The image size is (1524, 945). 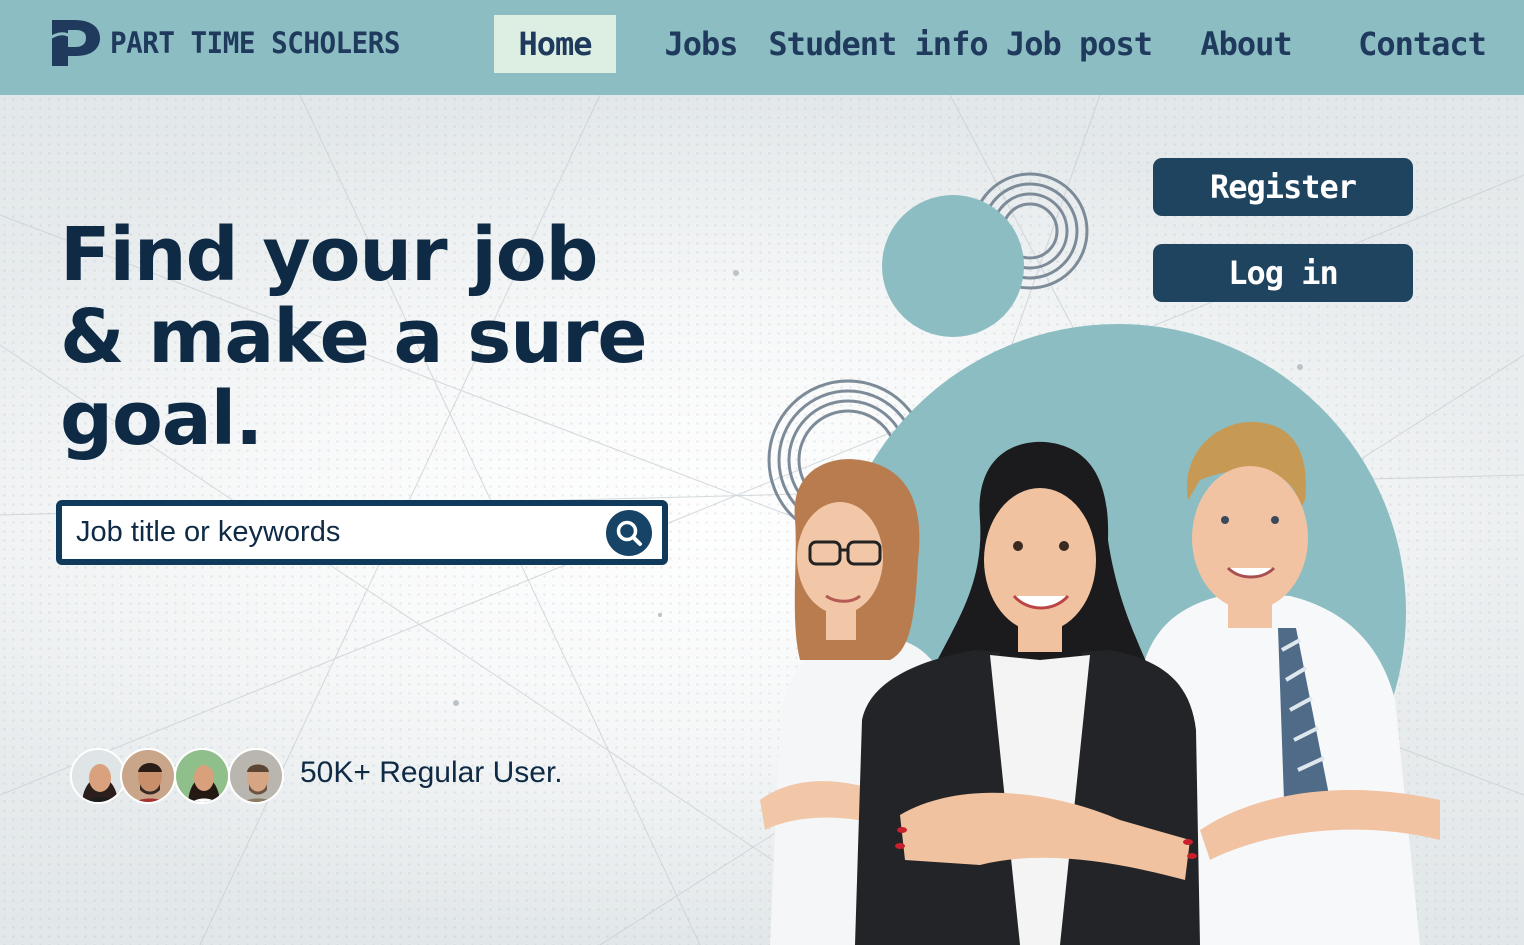 I want to click on hero-headline: Find your job & make a sure goal., so click(x=380, y=337).